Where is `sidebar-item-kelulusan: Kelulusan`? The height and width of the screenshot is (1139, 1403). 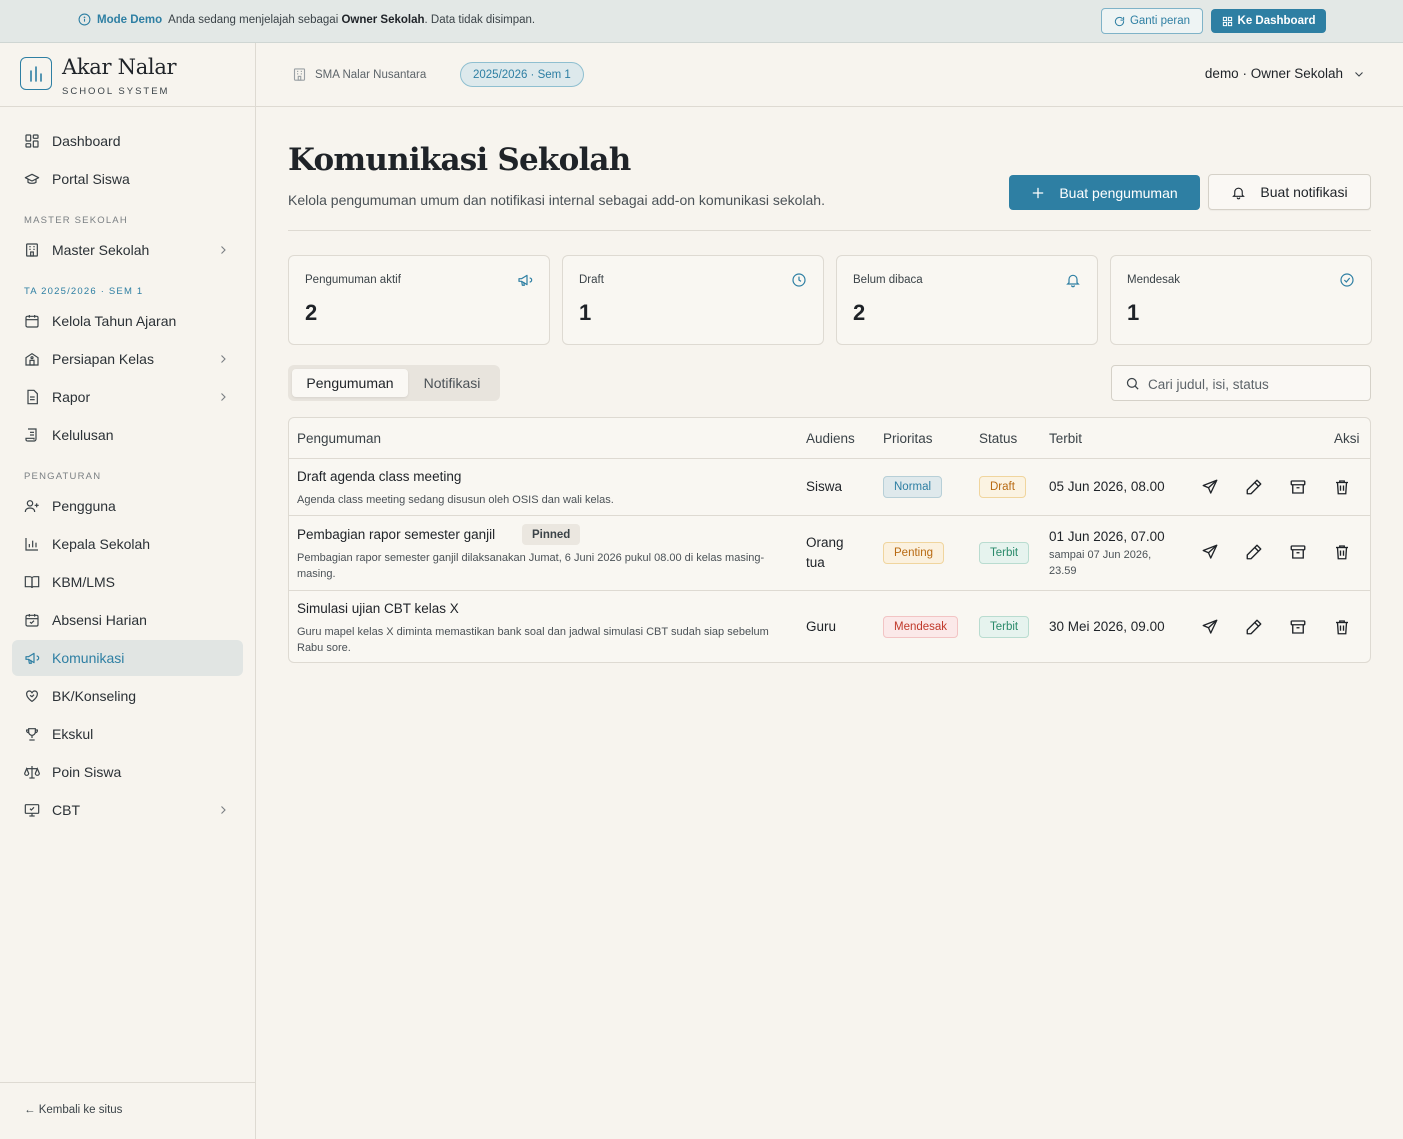 sidebar-item-kelulusan: Kelulusan is located at coordinates (127, 435).